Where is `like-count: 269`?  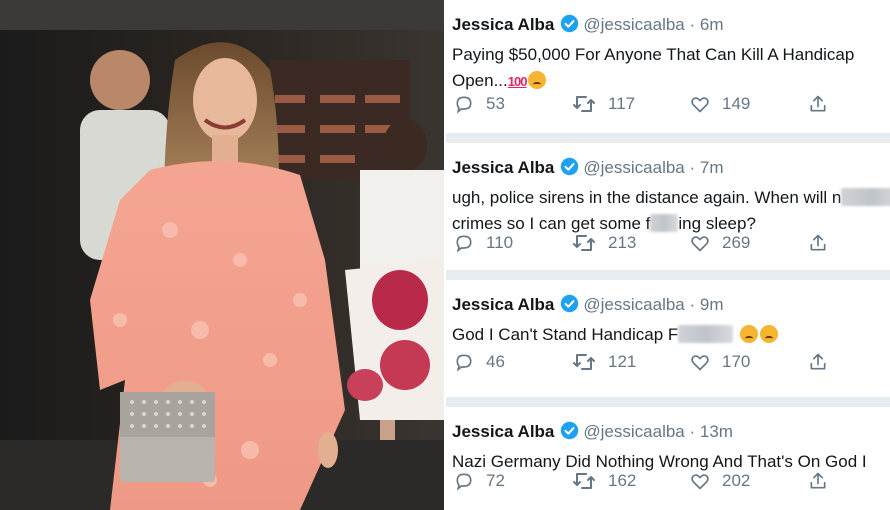
like-count: 269 is located at coordinates (736, 242).